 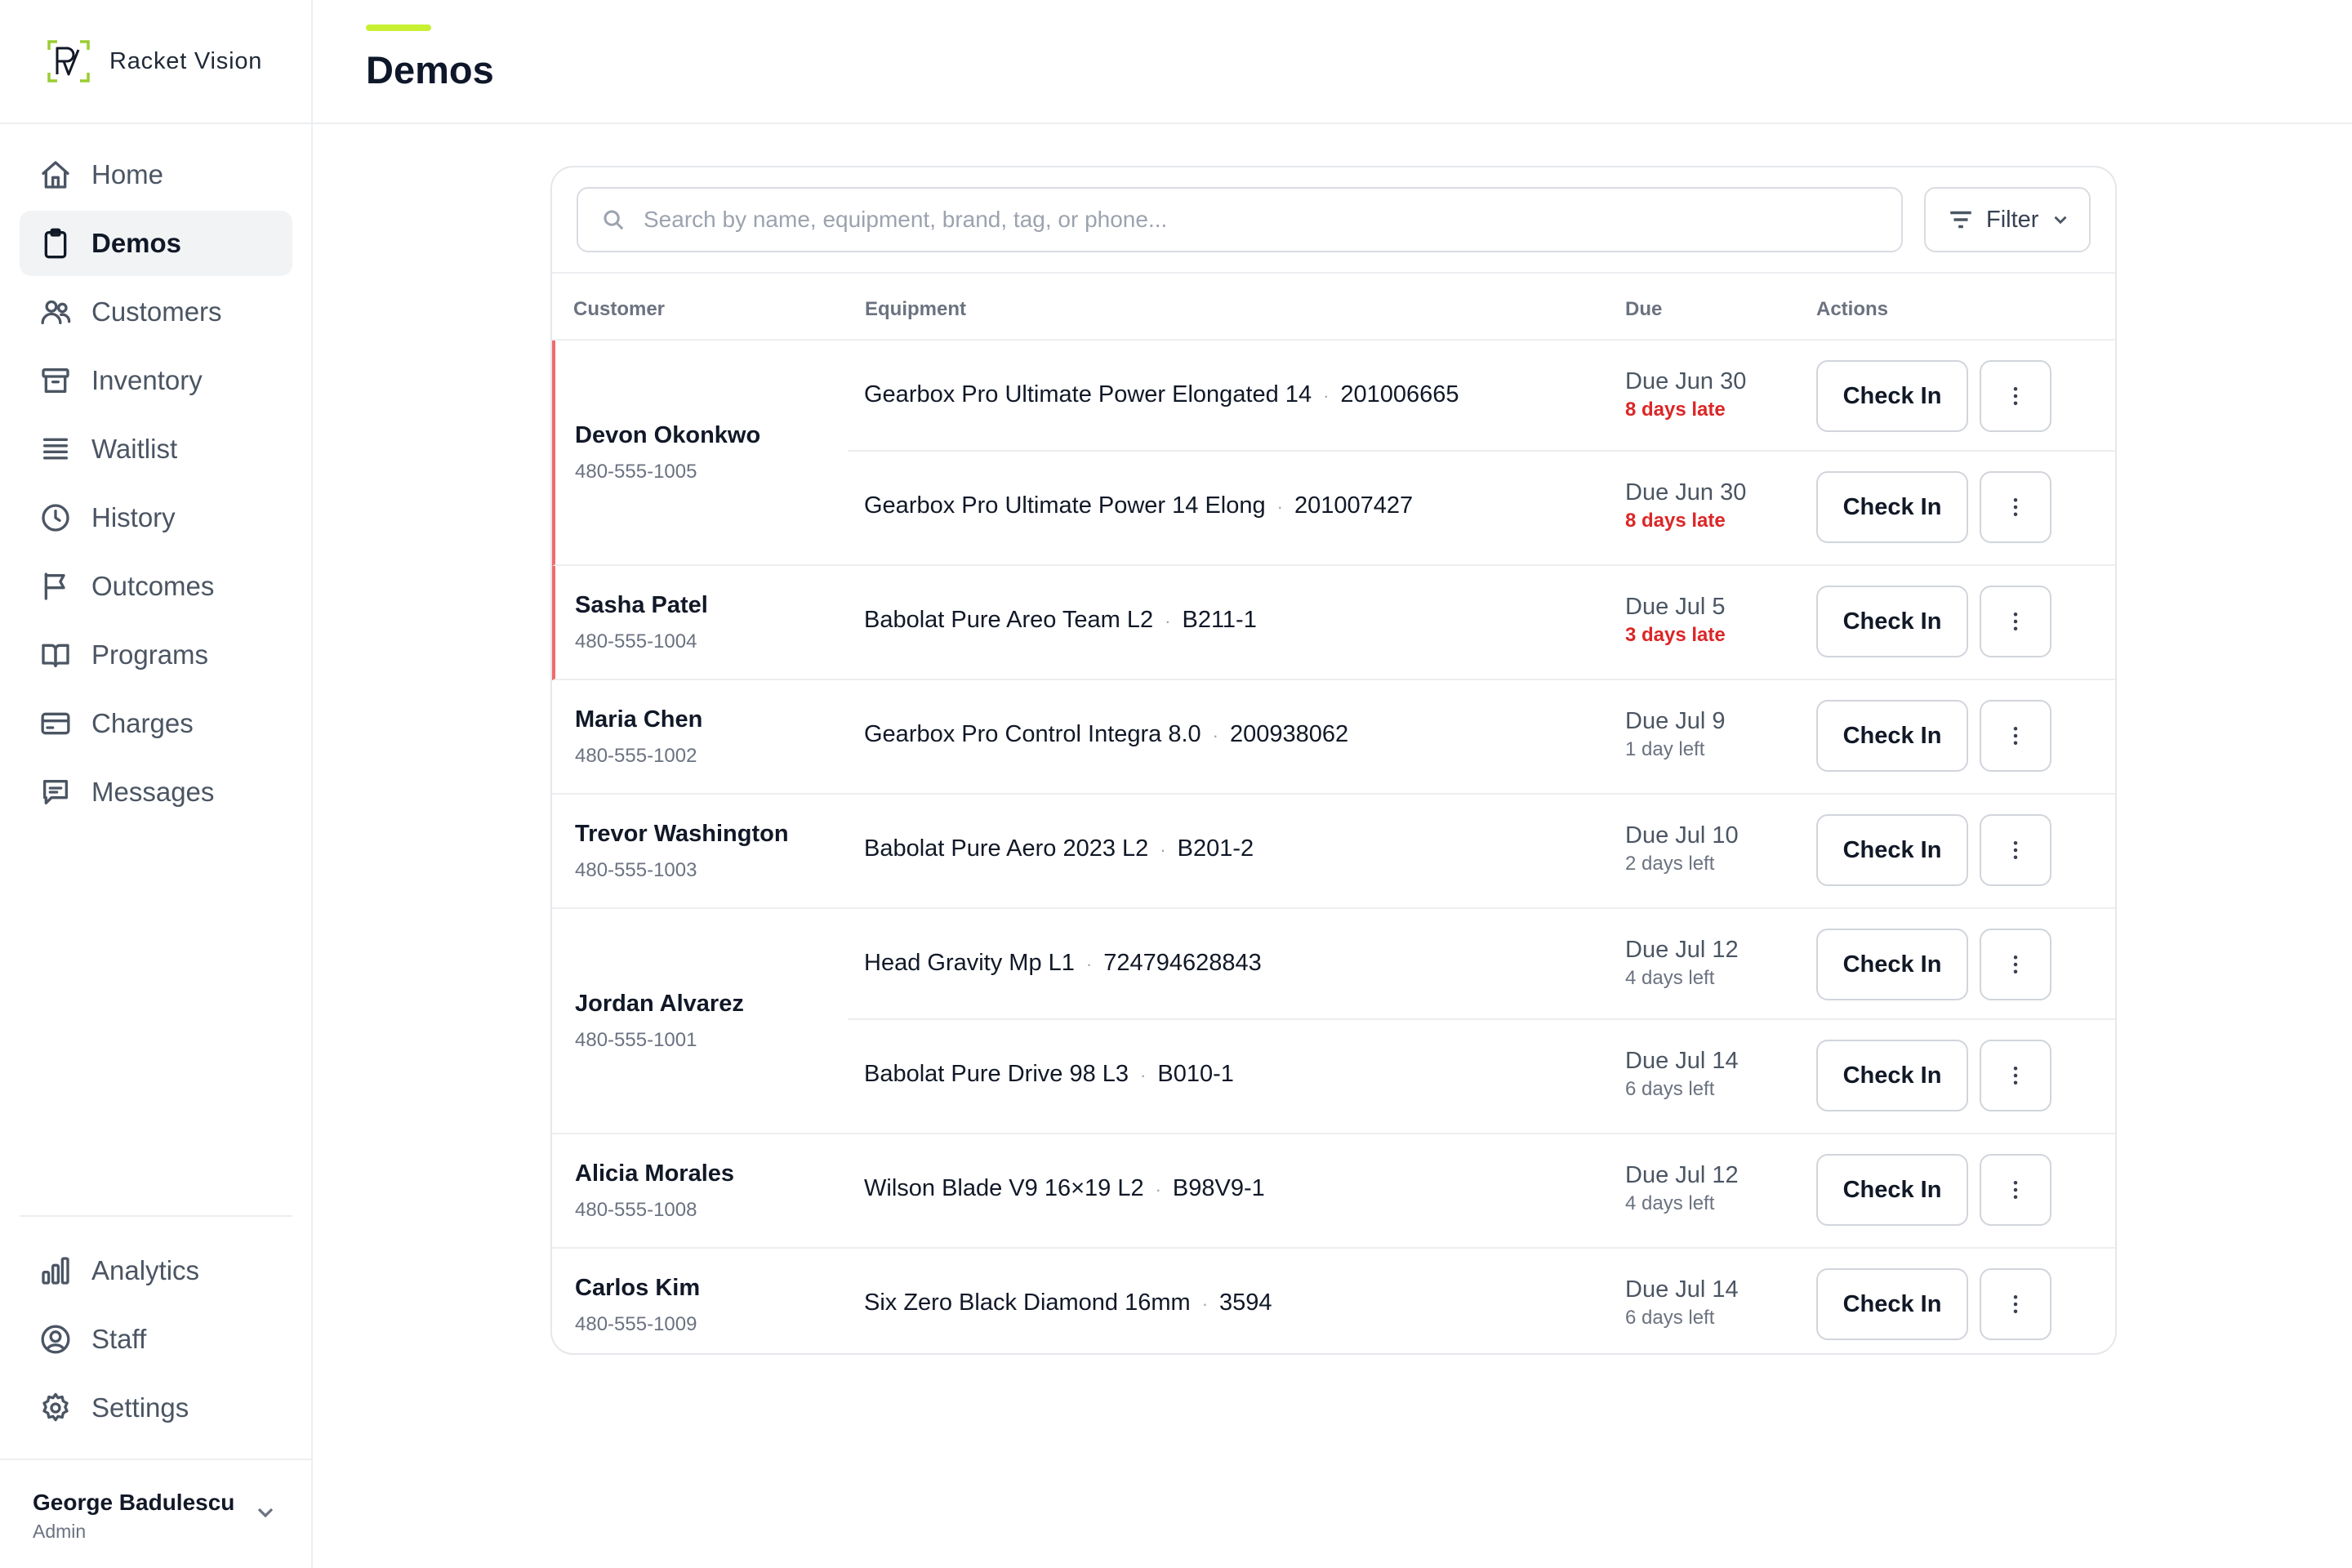 I want to click on customer-cell: Maria Chen 480-555-1002, so click(x=638, y=736).